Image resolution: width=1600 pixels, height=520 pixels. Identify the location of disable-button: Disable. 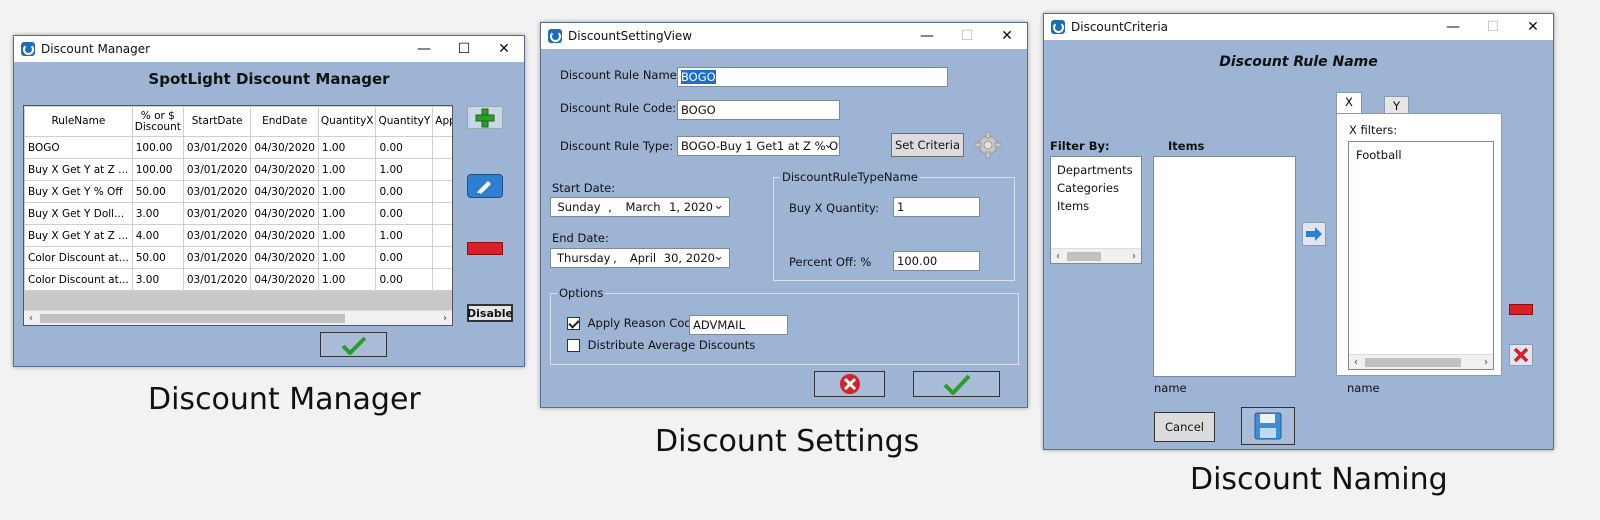
(490, 313).